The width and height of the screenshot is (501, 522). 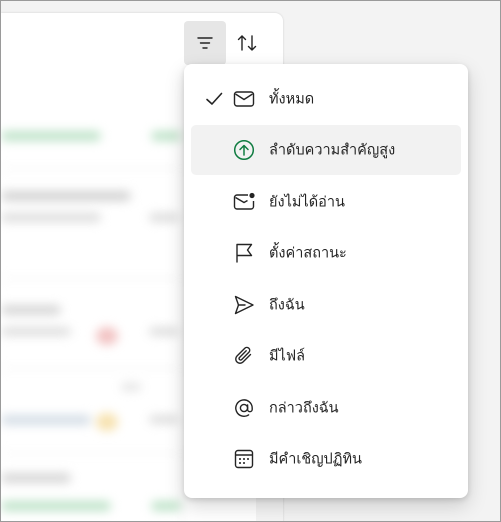 What do you see at coordinates (292, 99) in the screenshot?
I see `filter-item-label: ทั้งหมด` at bounding box center [292, 99].